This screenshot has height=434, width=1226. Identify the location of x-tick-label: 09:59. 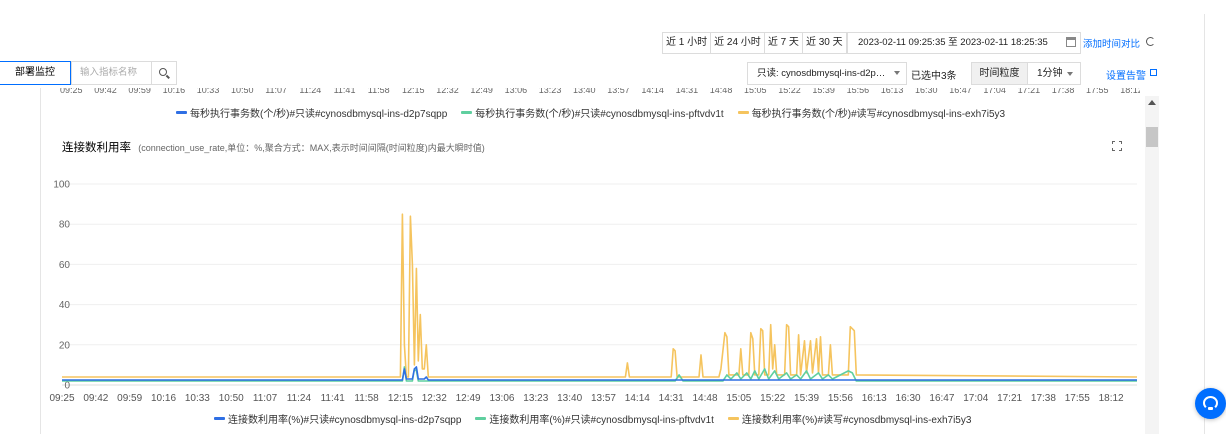
(129, 398).